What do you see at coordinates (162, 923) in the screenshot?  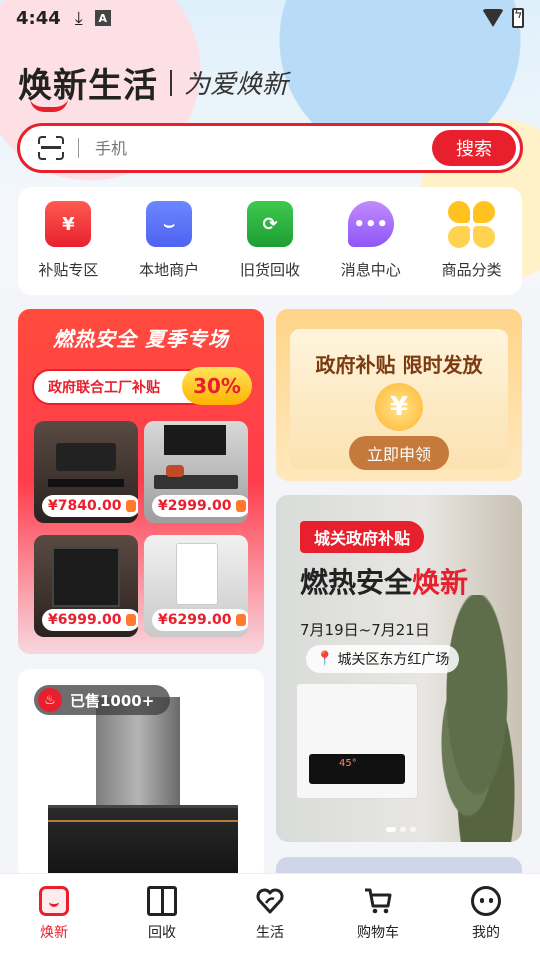 I see `nav-recycle: 回收` at bounding box center [162, 923].